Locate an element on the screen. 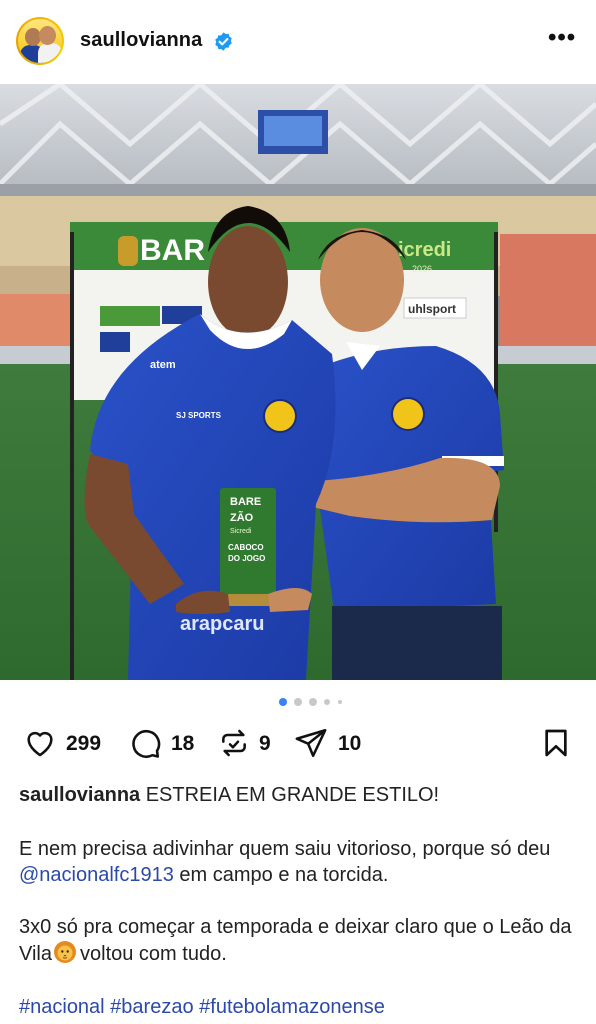 This screenshot has height=1024, width=596. profile-avatar is located at coordinates (40, 41).